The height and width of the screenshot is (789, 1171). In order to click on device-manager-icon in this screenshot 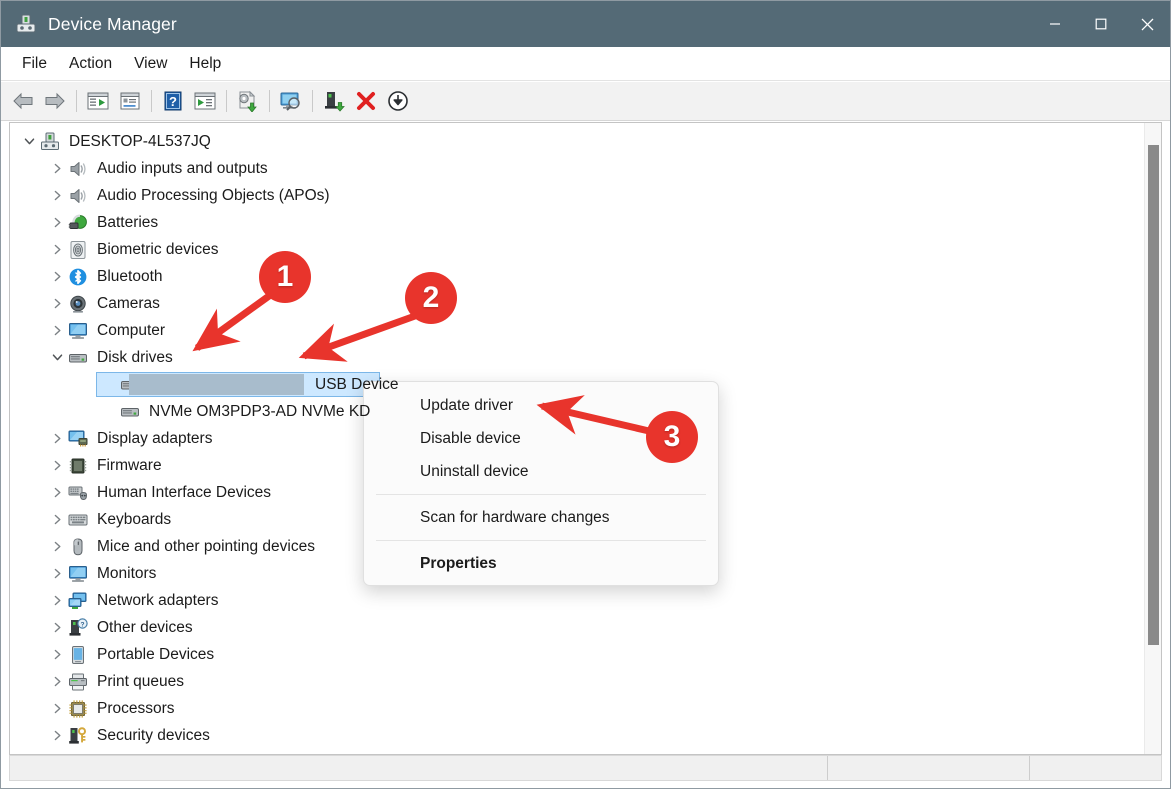, I will do `click(26, 24)`.